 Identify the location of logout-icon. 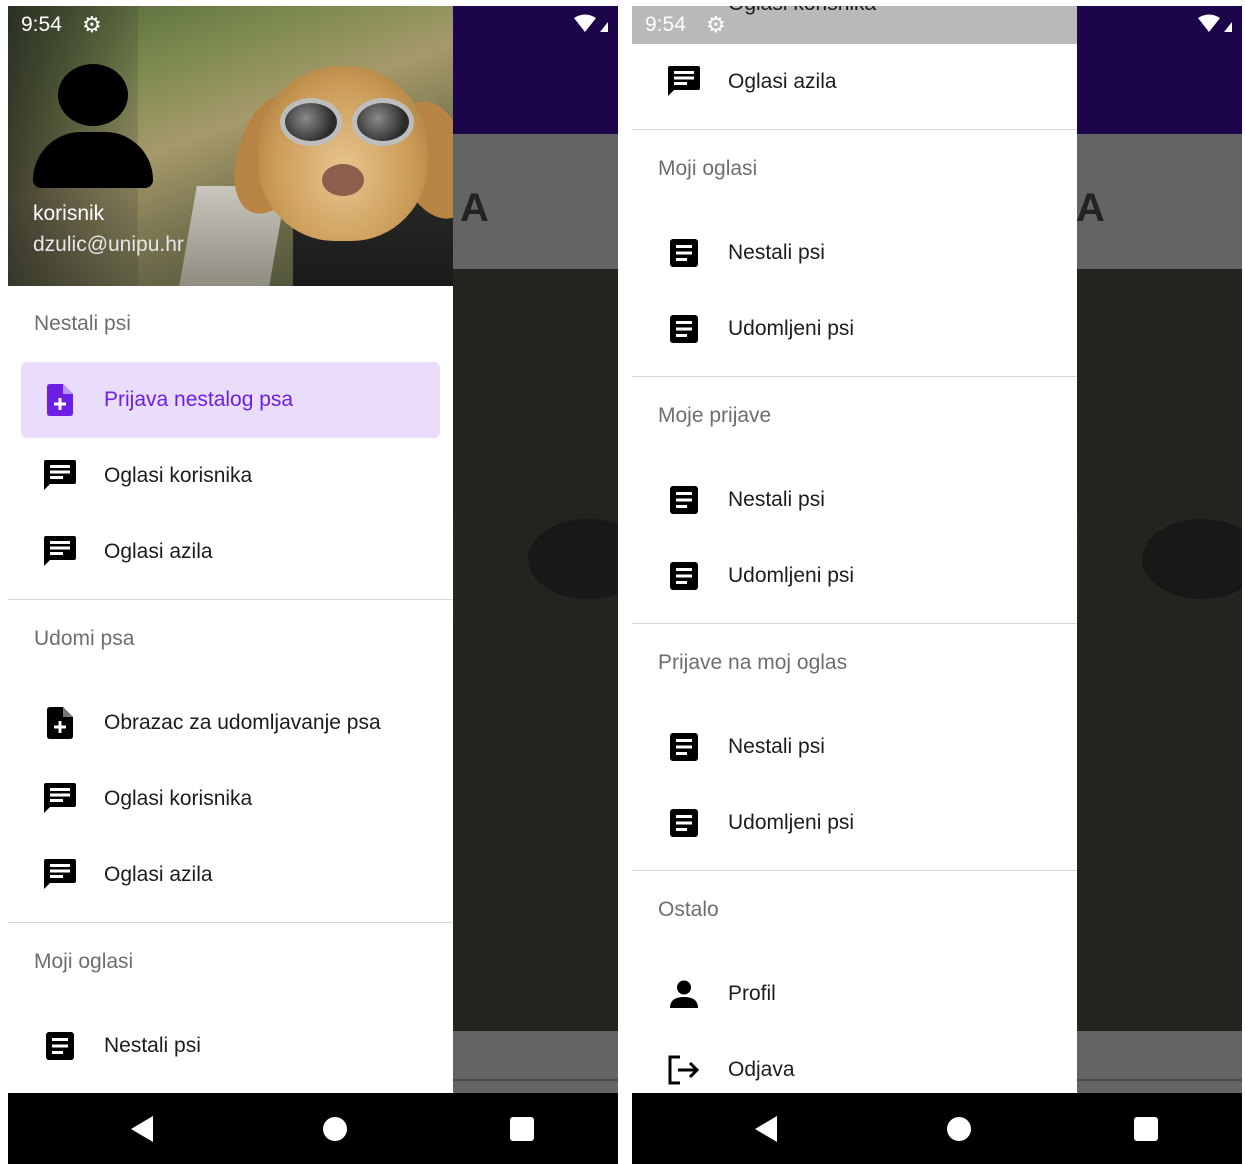
(684, 1070).